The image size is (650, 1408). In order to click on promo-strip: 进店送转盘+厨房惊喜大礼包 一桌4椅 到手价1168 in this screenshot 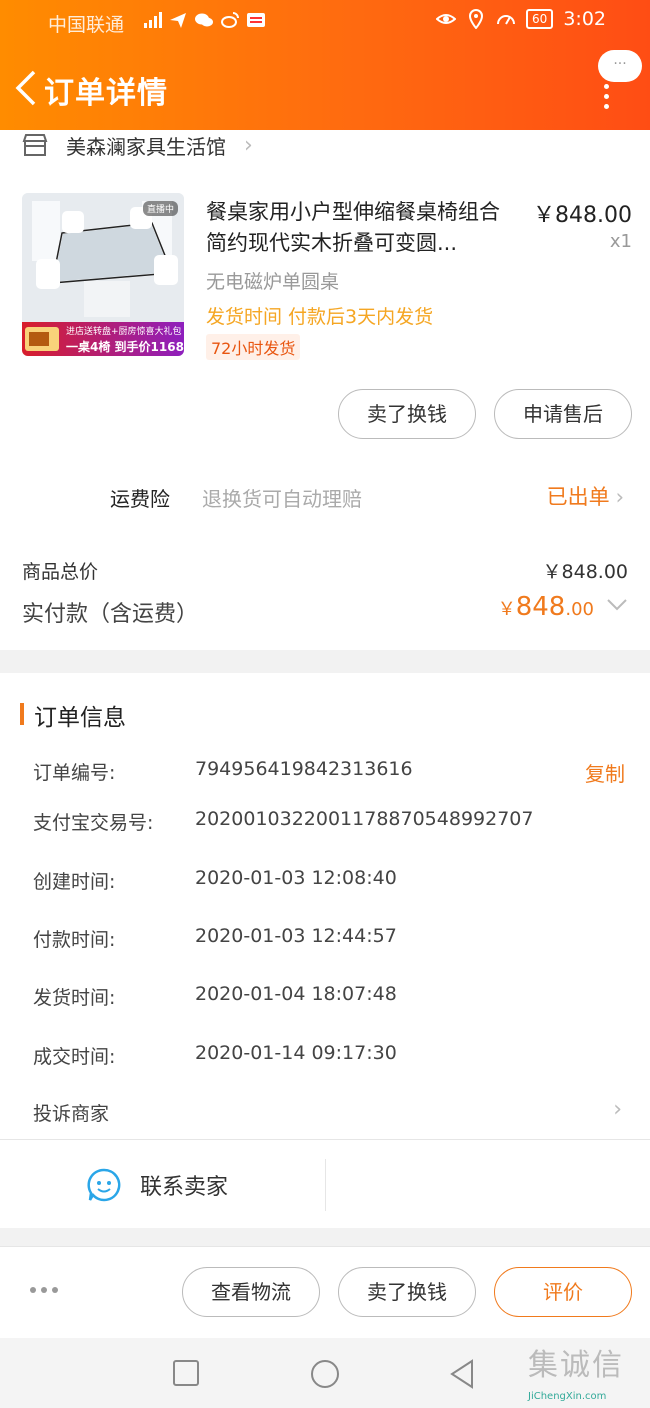, I will do `click(103, 339)`.